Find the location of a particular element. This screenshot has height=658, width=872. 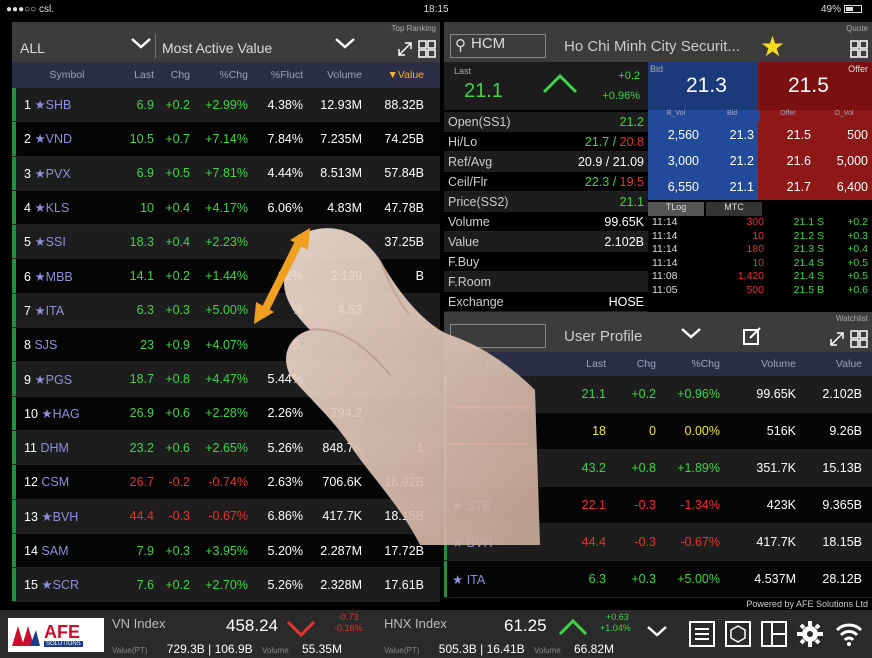

ranking-row: 4 ★KLS 10 +0.4 +4.17% 6.06% 4.83M 47.78B is located at coordinates (226, 208).